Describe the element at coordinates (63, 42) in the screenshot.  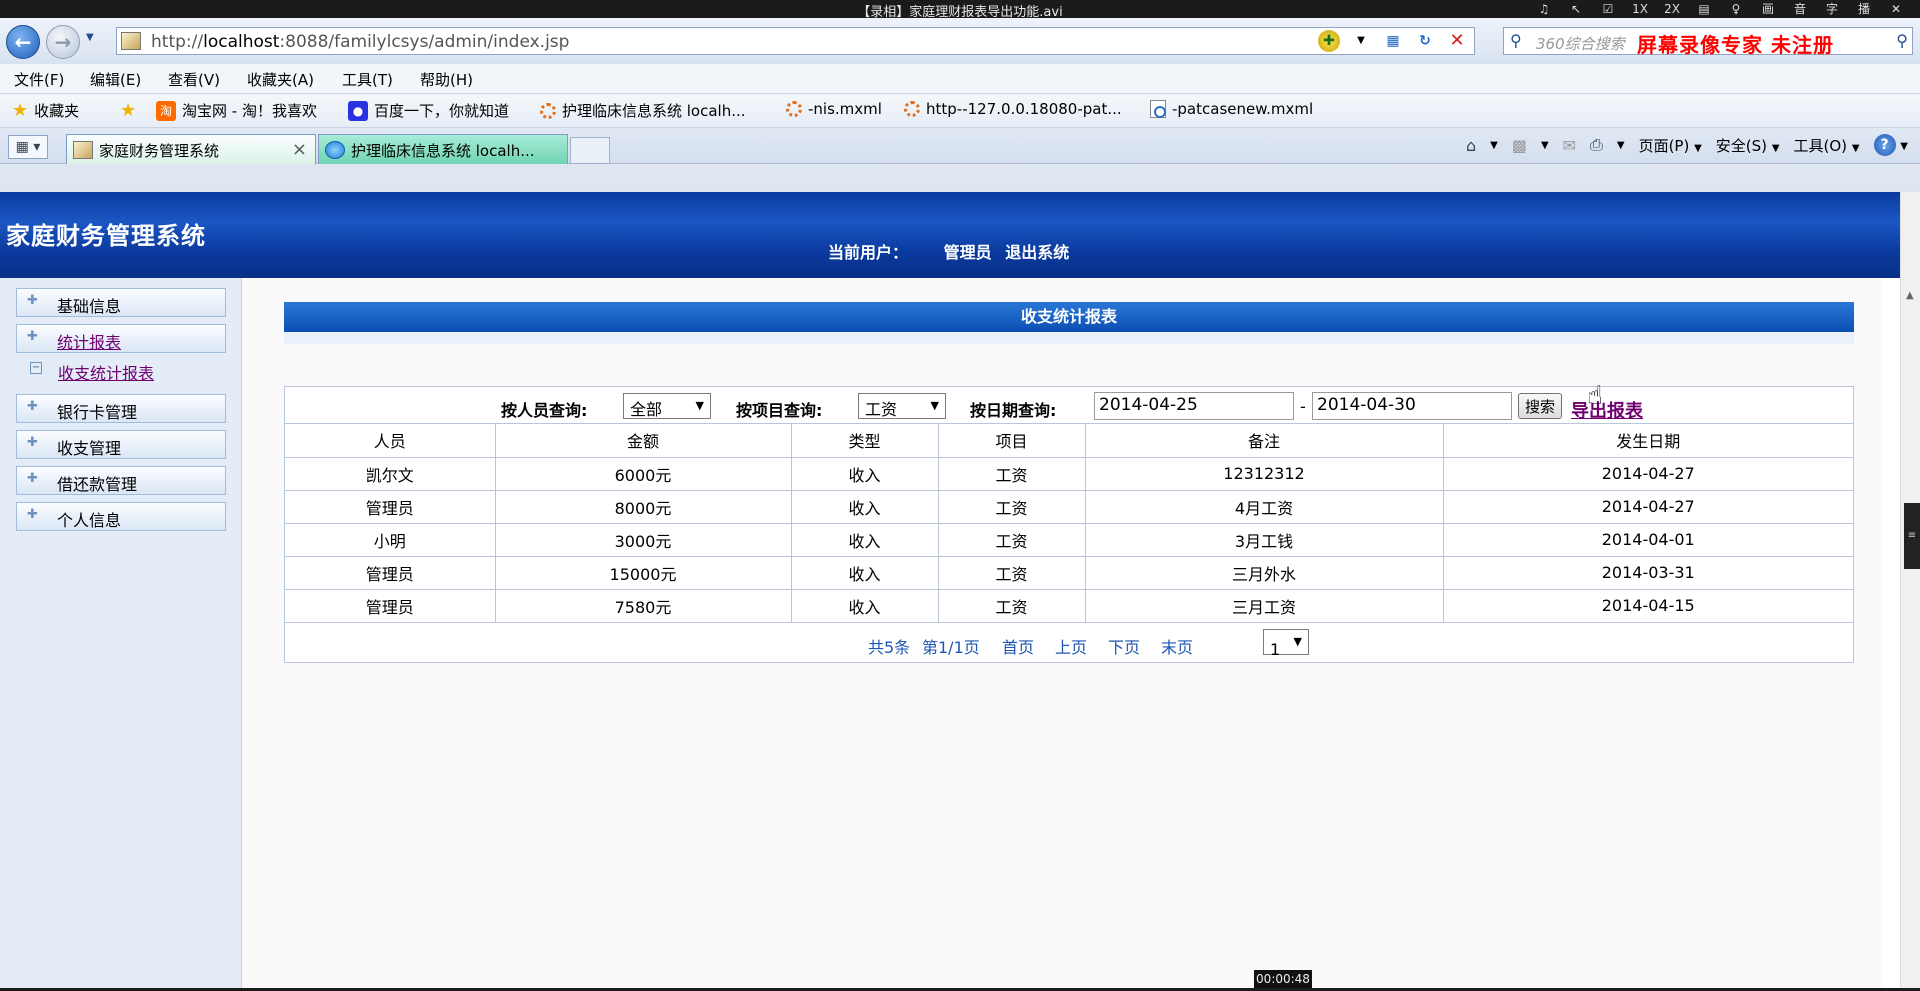
I see `forward-arrow-icon: →` at that location.